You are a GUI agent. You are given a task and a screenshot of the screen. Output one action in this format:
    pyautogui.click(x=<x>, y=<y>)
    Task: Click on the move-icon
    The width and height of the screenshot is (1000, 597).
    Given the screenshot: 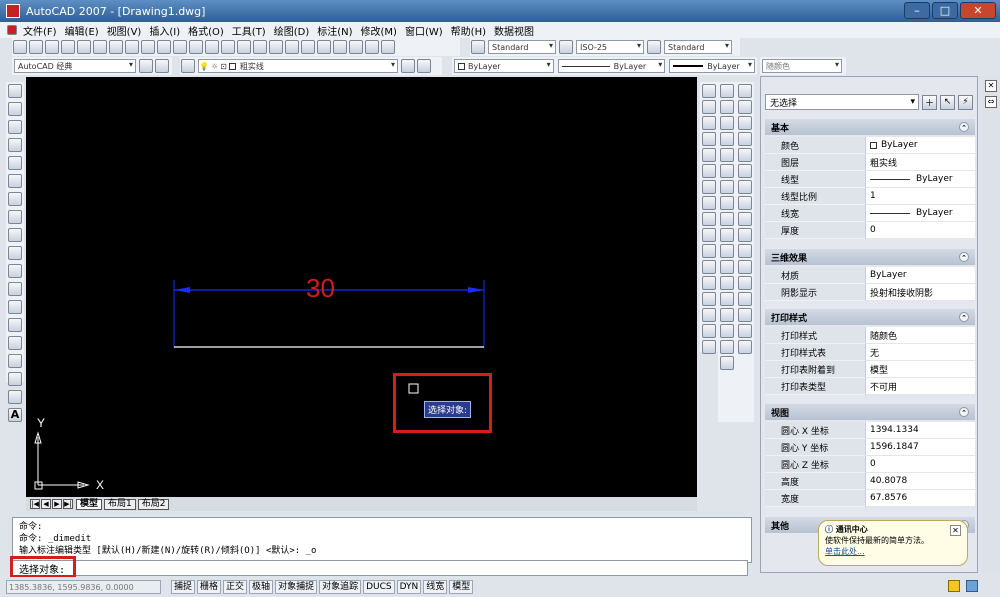 What is the action you would take?
    pyautogui.click(x=709, y=171)
    